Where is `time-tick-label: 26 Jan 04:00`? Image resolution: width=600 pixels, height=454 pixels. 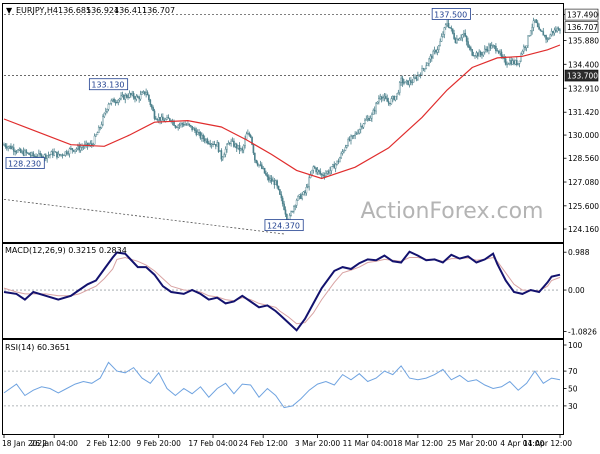
time-tick-label: 26 Jan 04:00 is located at coordinates (54, 443).